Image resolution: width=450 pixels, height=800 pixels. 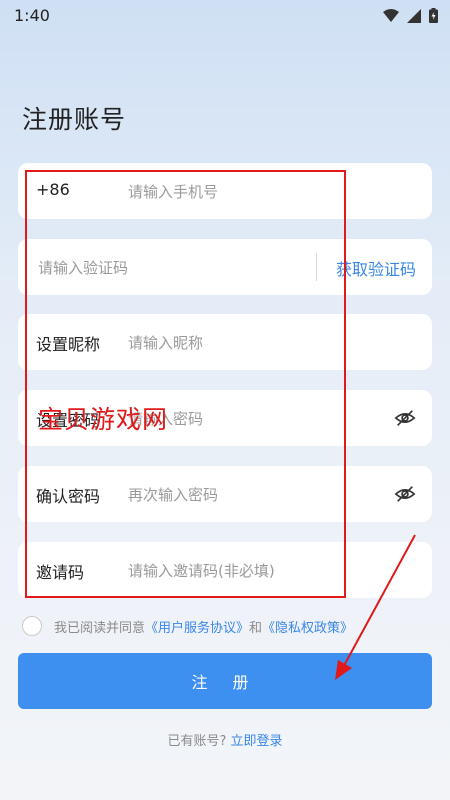 I want to click on nickname-input, so click(x=243, y=343).